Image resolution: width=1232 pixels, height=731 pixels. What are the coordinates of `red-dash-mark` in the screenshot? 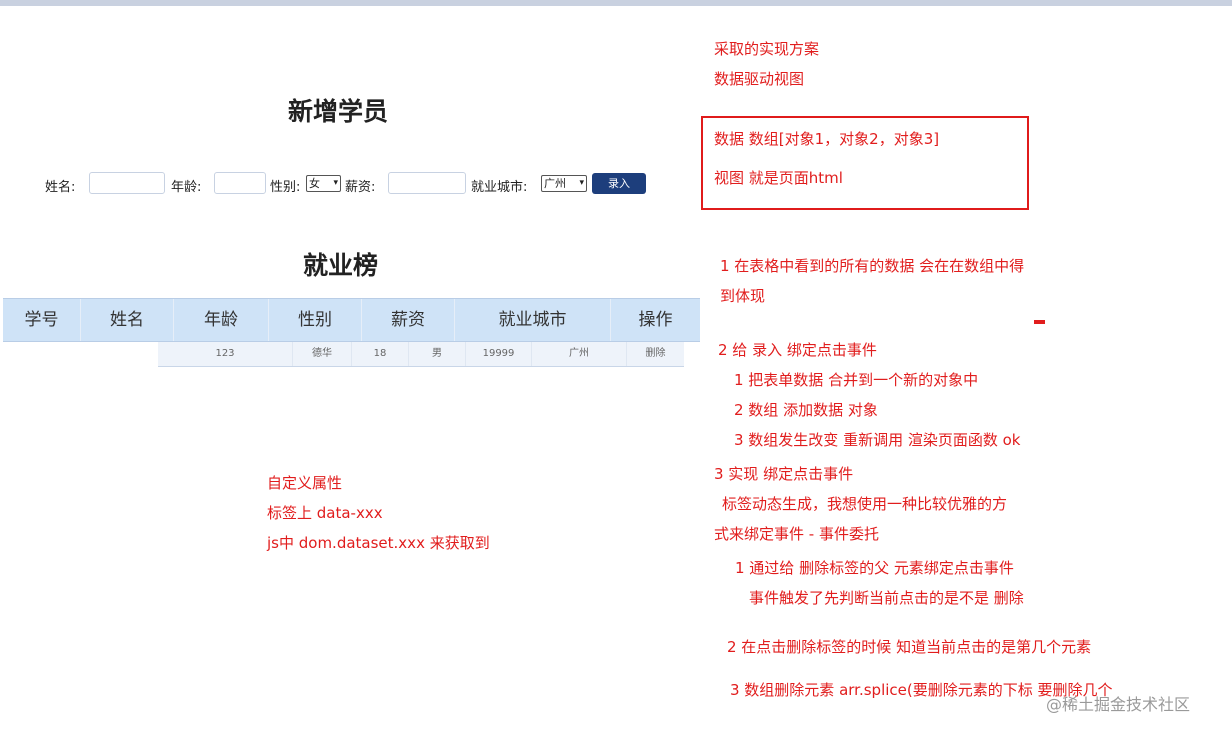 It's located at (1039, 322).